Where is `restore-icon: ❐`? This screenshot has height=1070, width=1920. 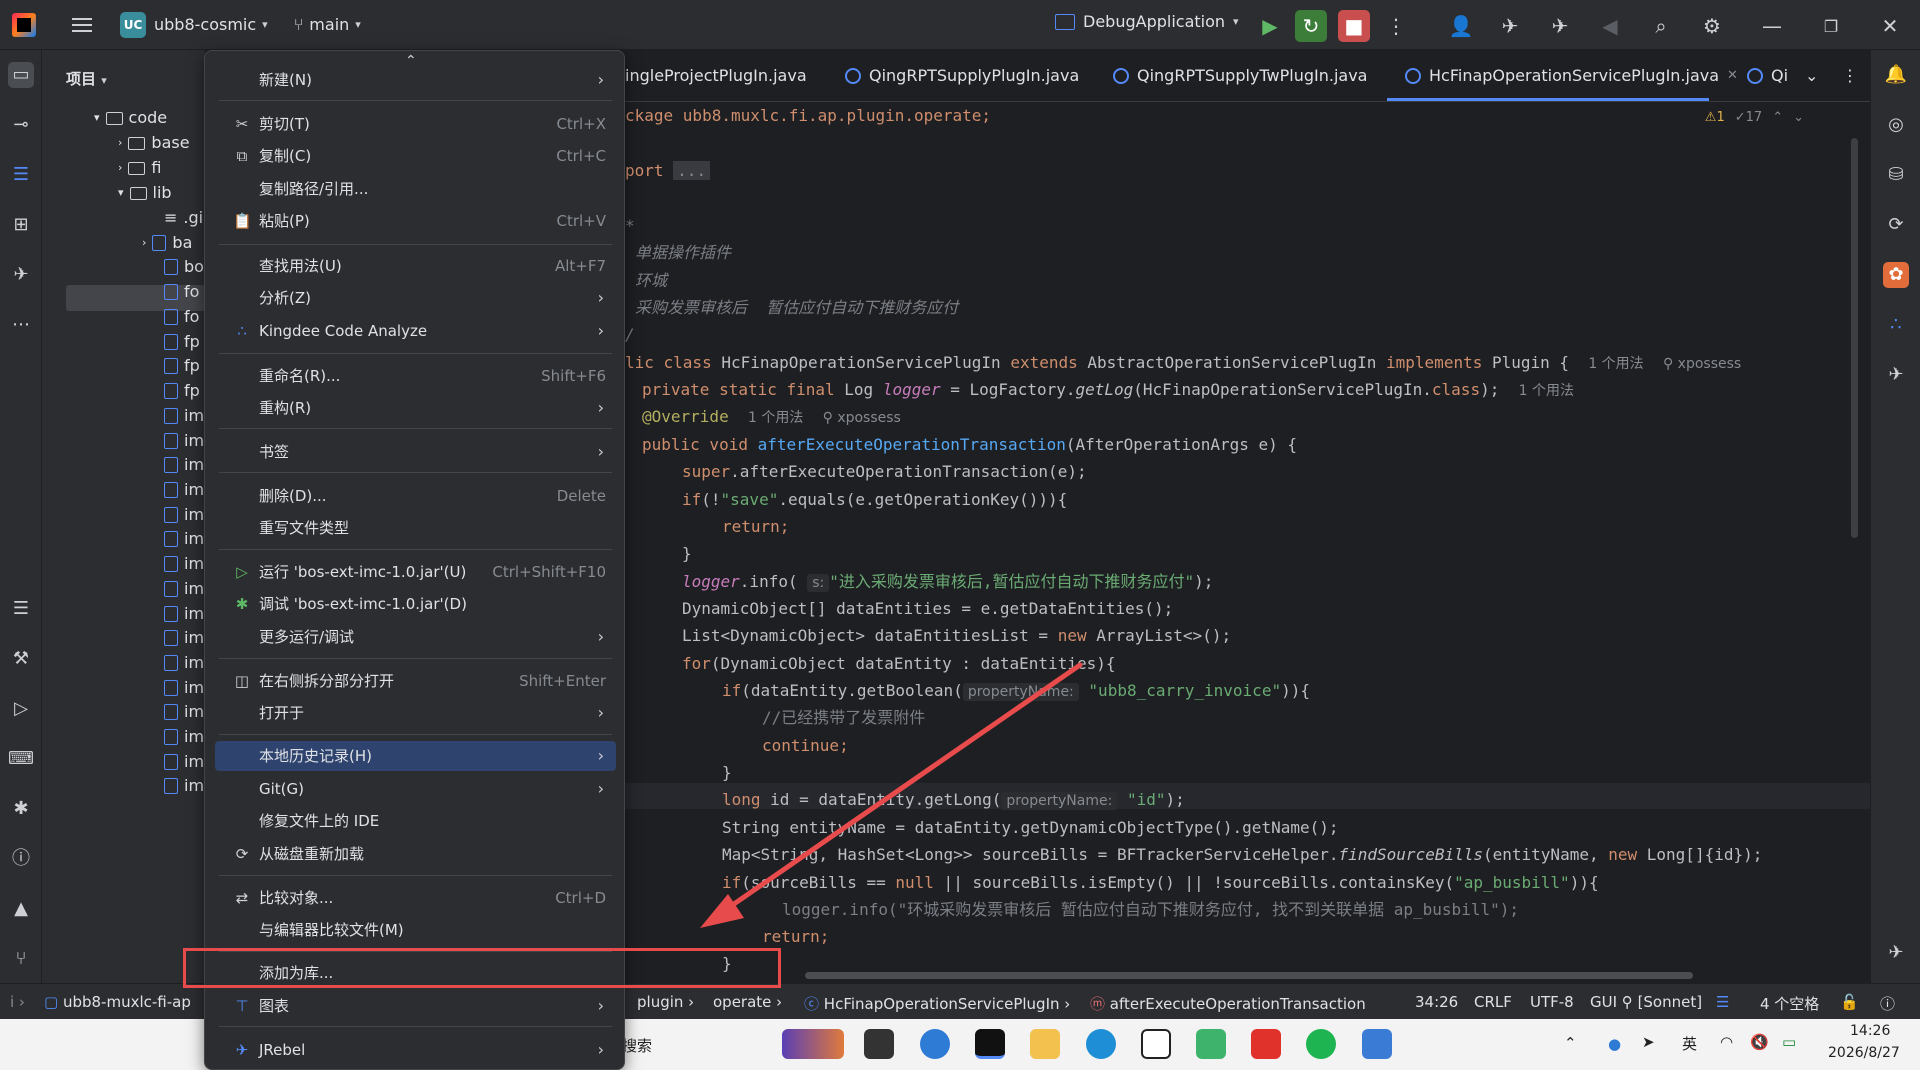 restore-icon: ❐ is located at coordinates (1831, 26).